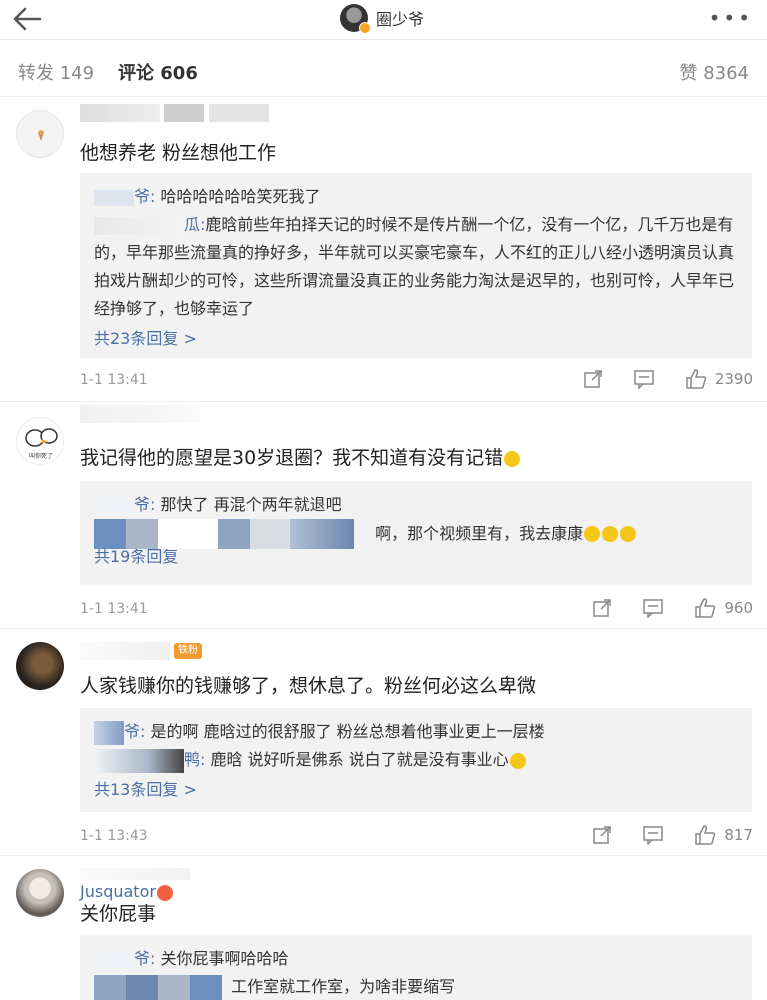 The height and width of the screenshot is (1000, 767). I want to click on comment-time: 1-1 13:43, so click(114, 836).